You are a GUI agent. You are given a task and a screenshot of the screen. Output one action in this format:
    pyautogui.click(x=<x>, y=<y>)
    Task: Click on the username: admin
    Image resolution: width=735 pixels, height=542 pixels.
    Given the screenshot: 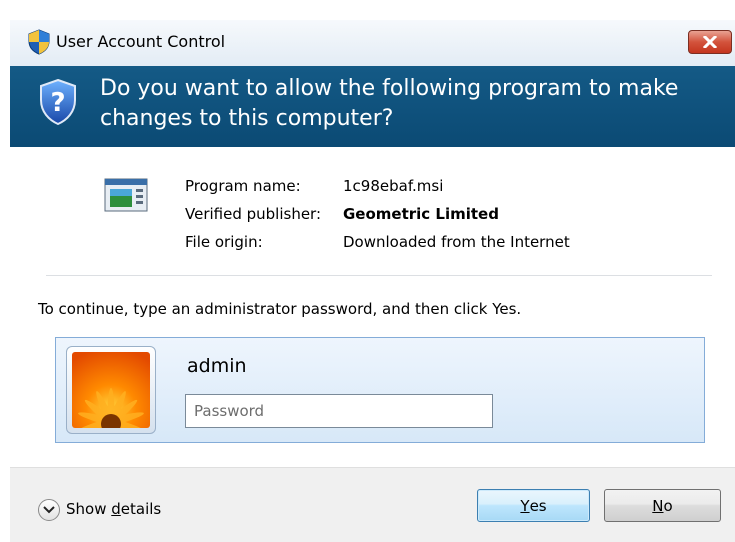 What is the action you would take?
    pyautogui.click(x=217, y=366)
    